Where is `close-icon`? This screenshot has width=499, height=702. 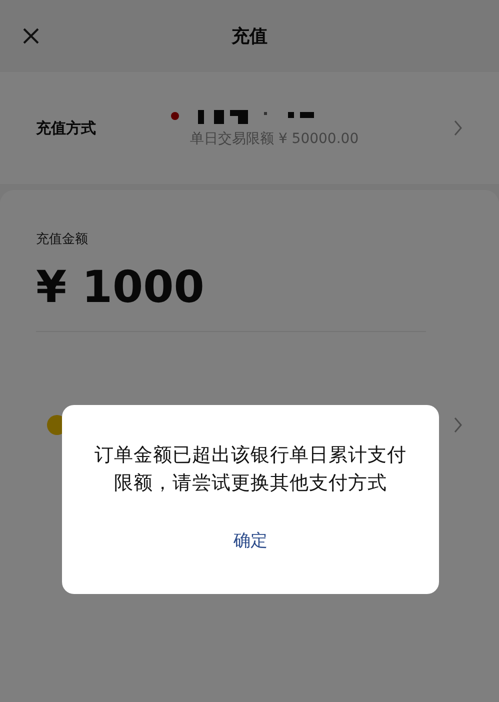 close-icon is located at coordinates (31, 36).